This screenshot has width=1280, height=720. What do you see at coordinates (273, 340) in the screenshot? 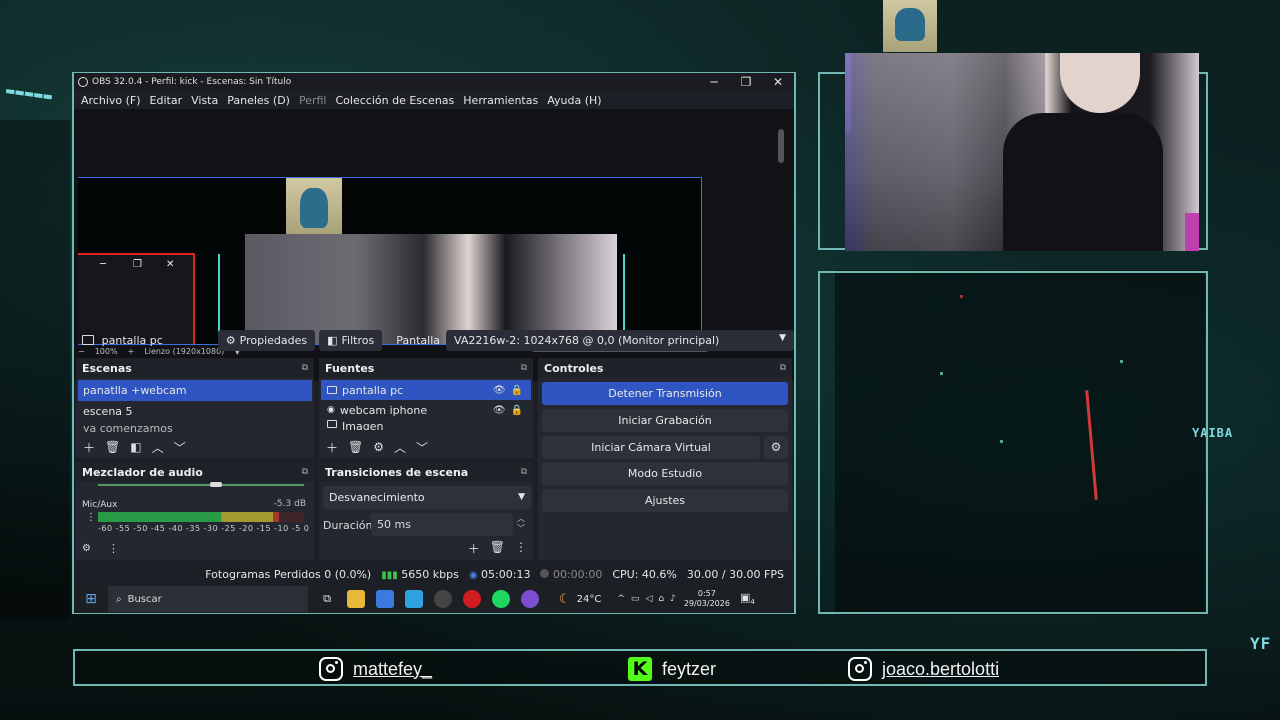
I see `properties-label: Propiedades` at bounding box center [273, 340].